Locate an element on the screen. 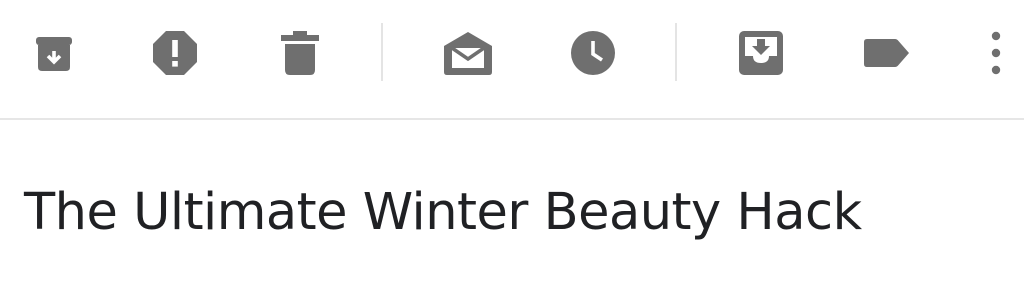  label-button is located at coordinates (886, 53).